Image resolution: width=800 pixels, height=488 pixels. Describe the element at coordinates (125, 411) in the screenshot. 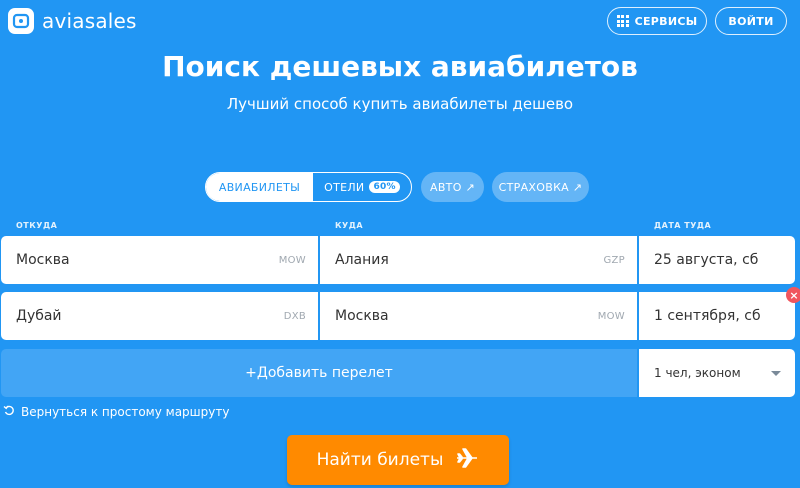

I see `simple-route-label: Вернуться к простому маршруту` at that location.